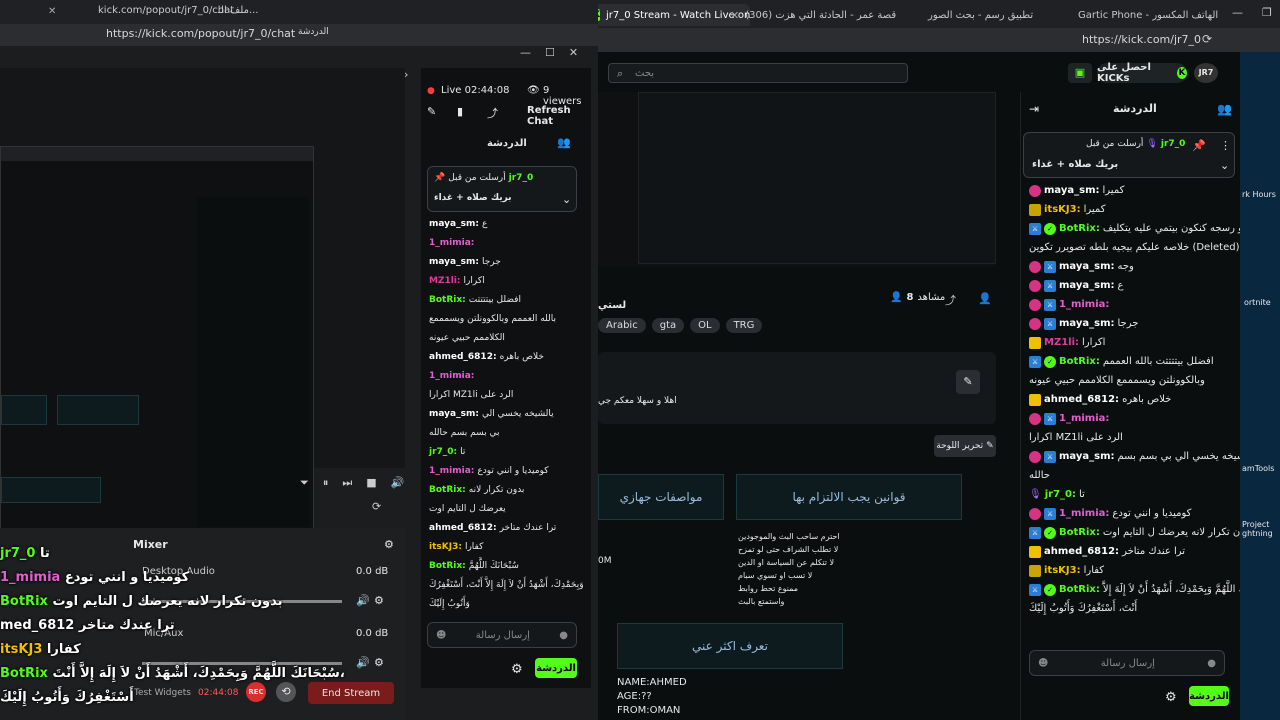 This screenshot has height=720, width=1280. Describe the element at coordinates (1034, 109) in the screenshot. I see `collapse-icon: ⇥` at that location.